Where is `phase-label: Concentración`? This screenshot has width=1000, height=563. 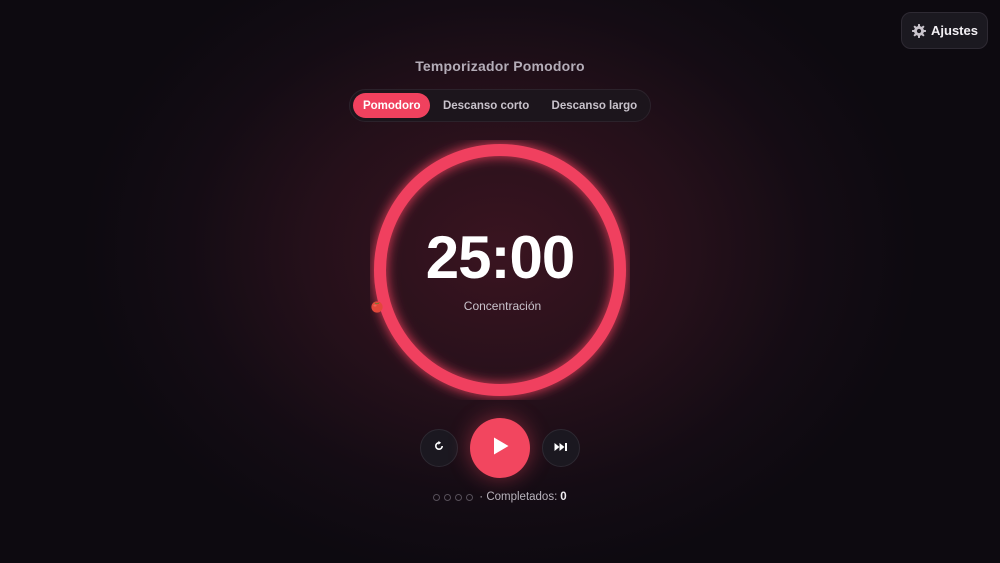 phase-label: Concentración is located at coordinates (502, 306).